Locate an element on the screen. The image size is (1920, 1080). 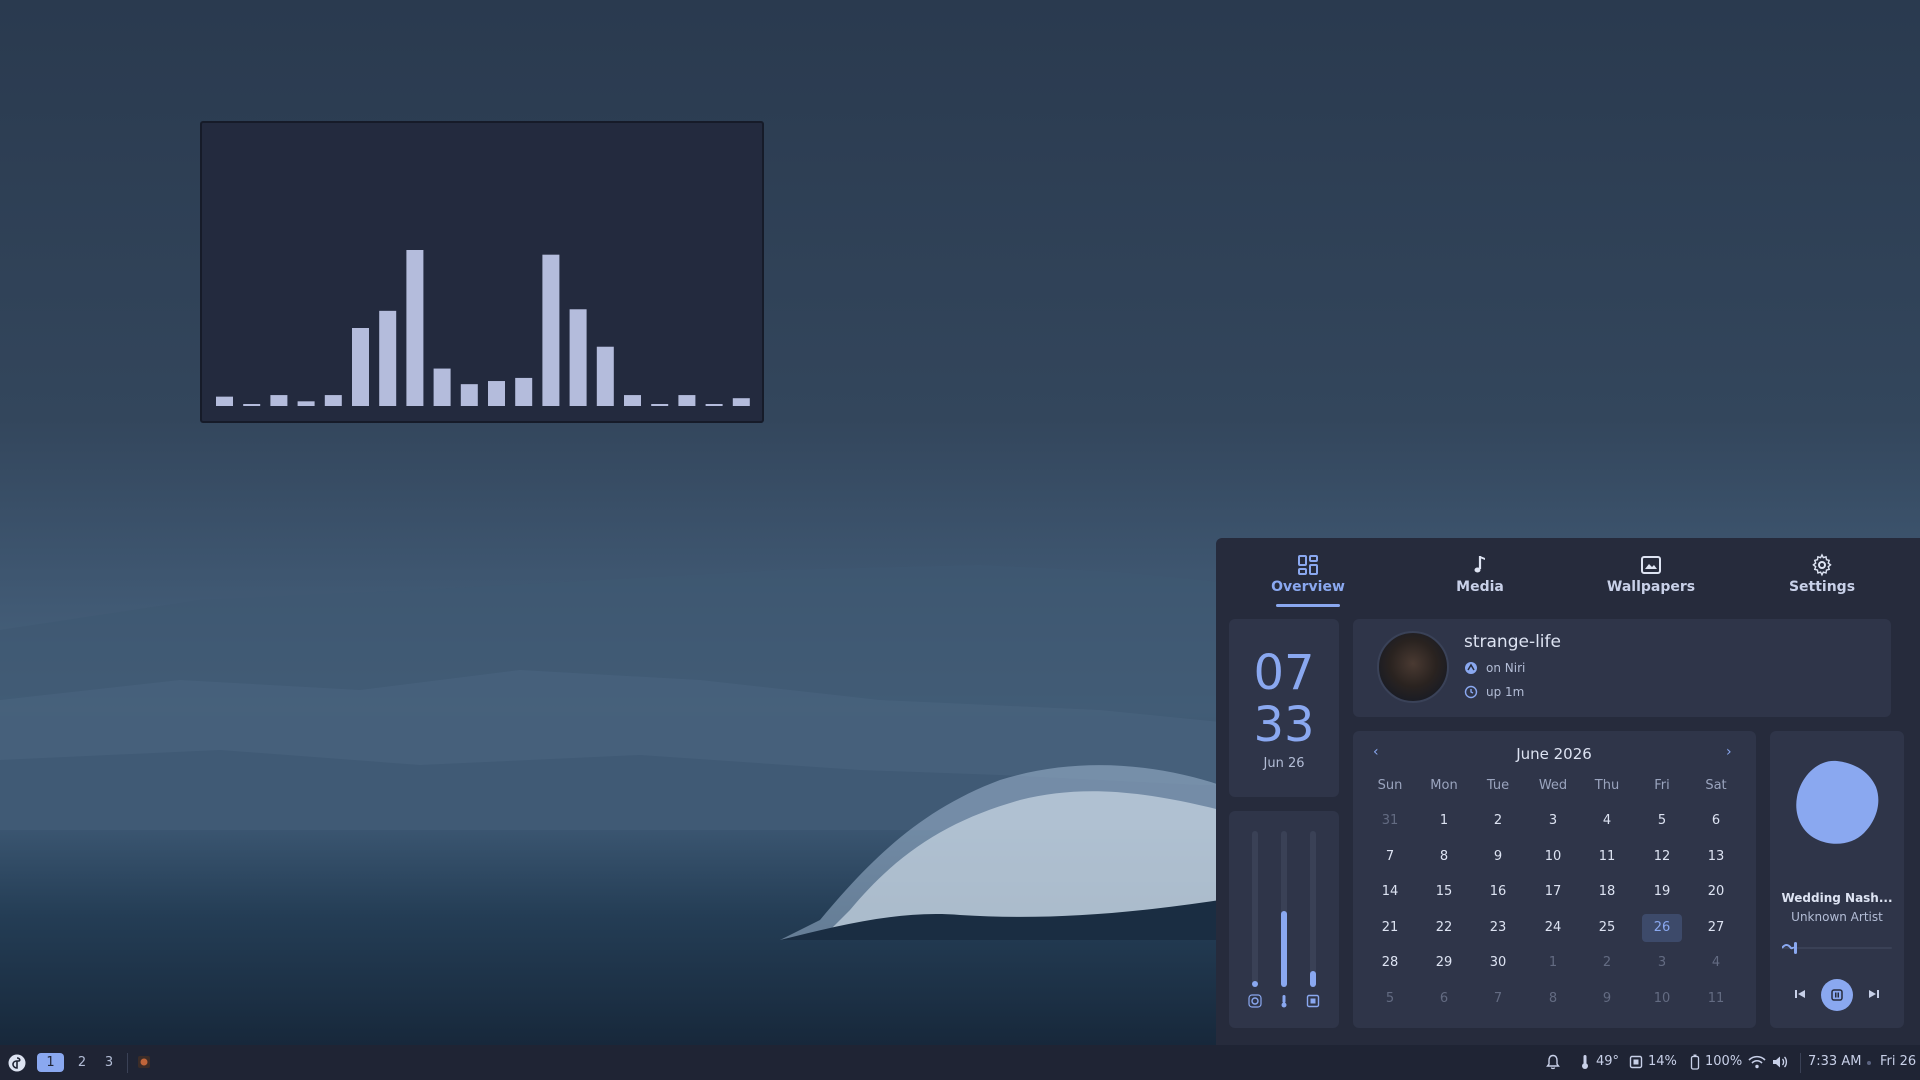
media-progress is located at coordinates (1837, 948).